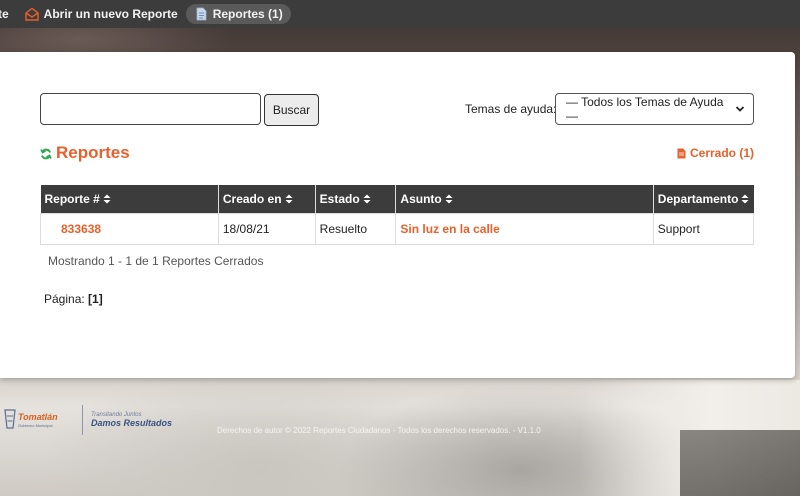 This screenshot has width=800, height=496. What do you see at coordinates (35, 425) in the screenshot?
I see `footer-brand-sub: Gobierno Municipal` at bounding box center [35, 425].